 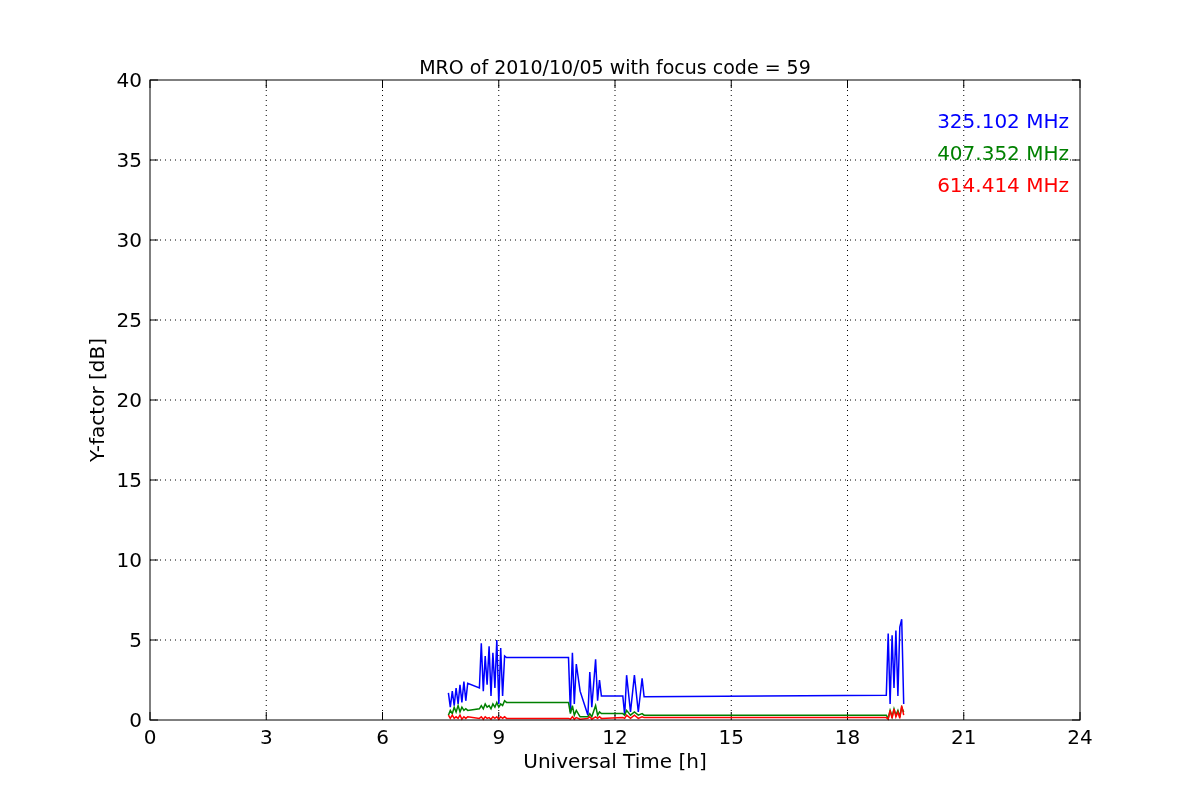 What do you see at coordinates (97, 400) in the screenshot?
I see `y-axis-label: Y-factor [dB]` at bounding box center [97, 400].